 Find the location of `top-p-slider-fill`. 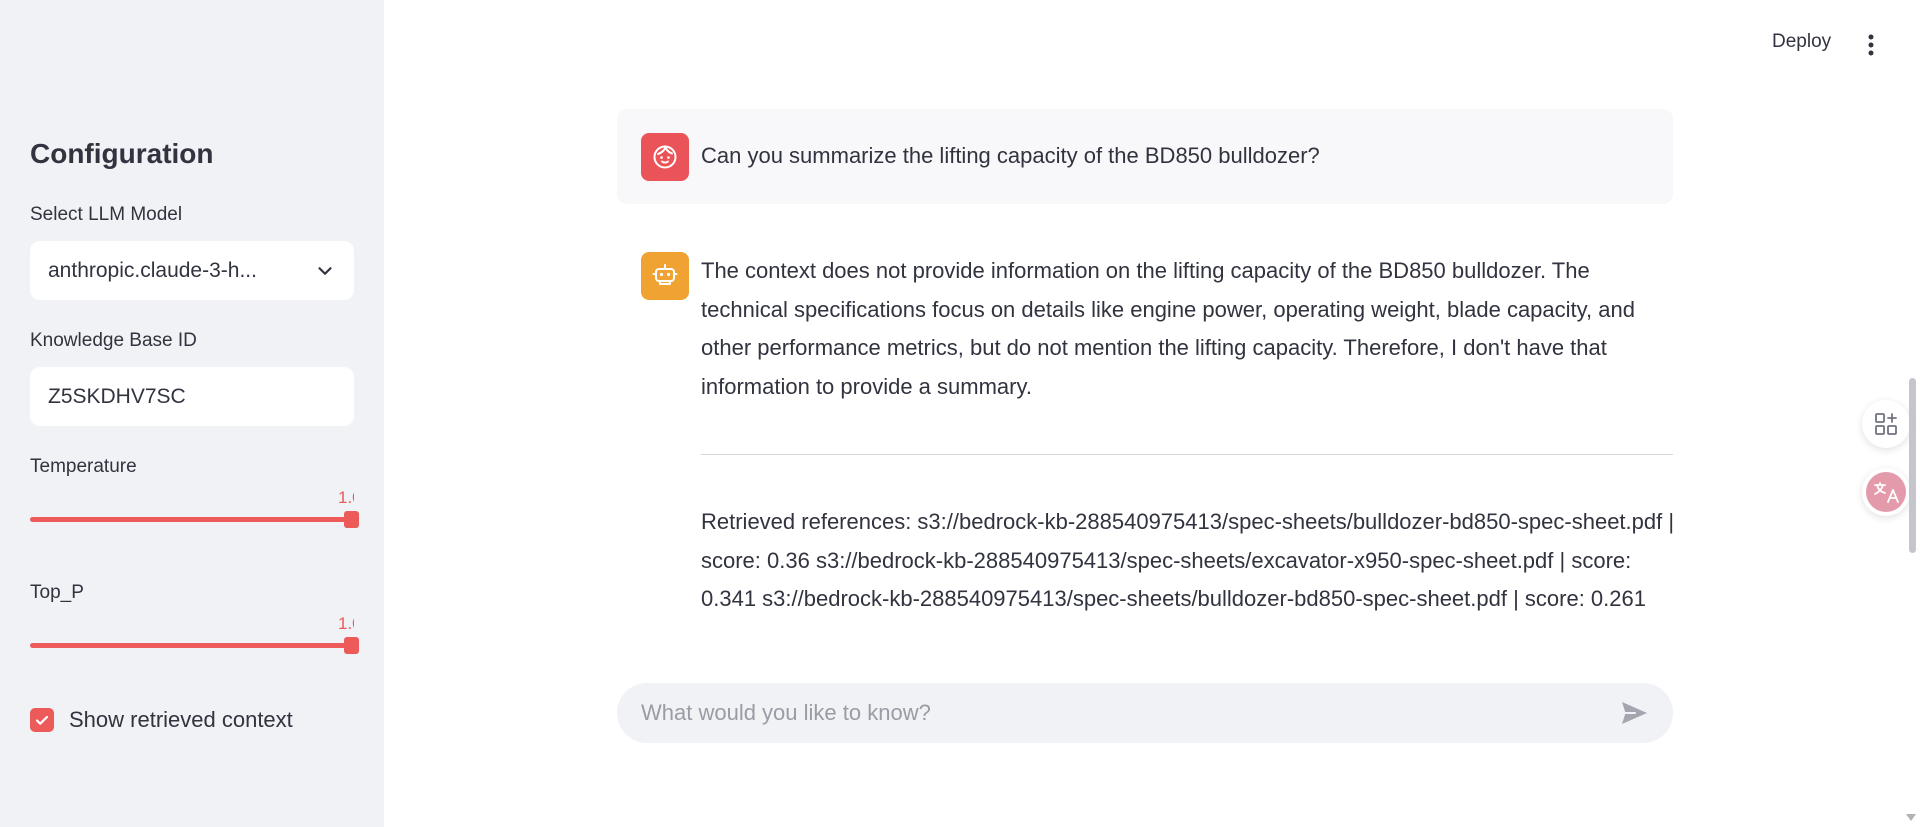

top-p-slider-fill is located at coordinates (192, 645).